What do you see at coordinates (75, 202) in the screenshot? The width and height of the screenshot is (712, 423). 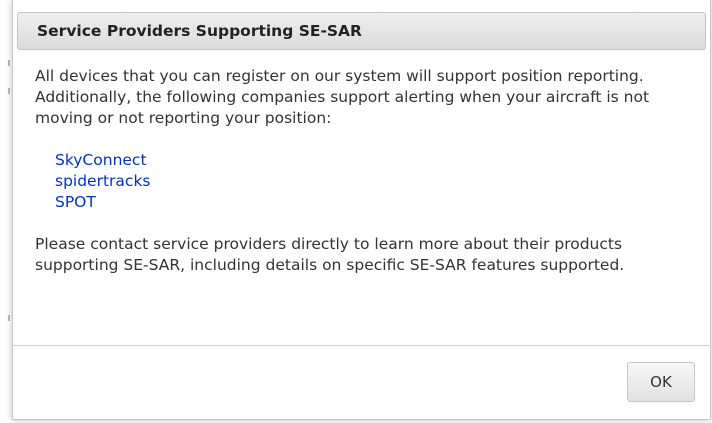 I see `provider-link-spot: SPOT` at bounding box center [75, 202].